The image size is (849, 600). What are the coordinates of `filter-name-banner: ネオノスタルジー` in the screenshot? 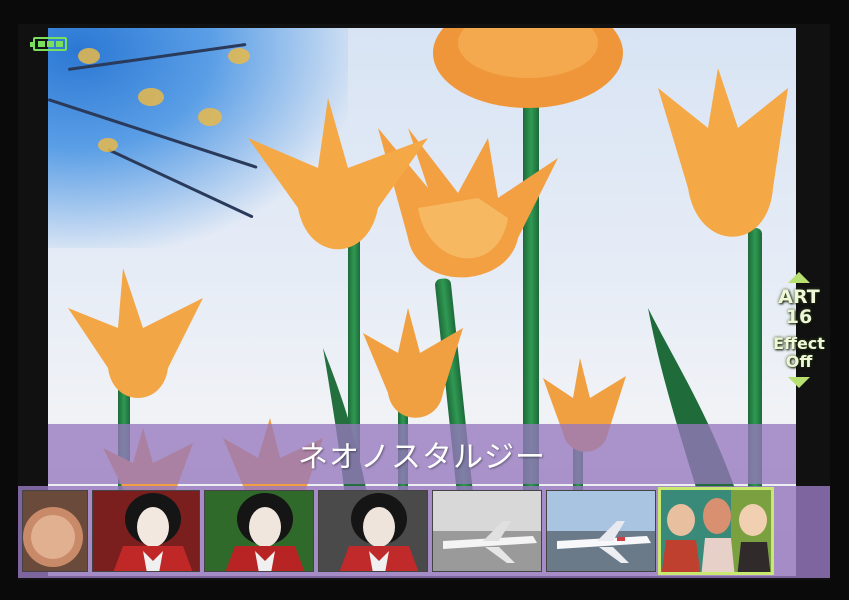 It's located at (422, 454).